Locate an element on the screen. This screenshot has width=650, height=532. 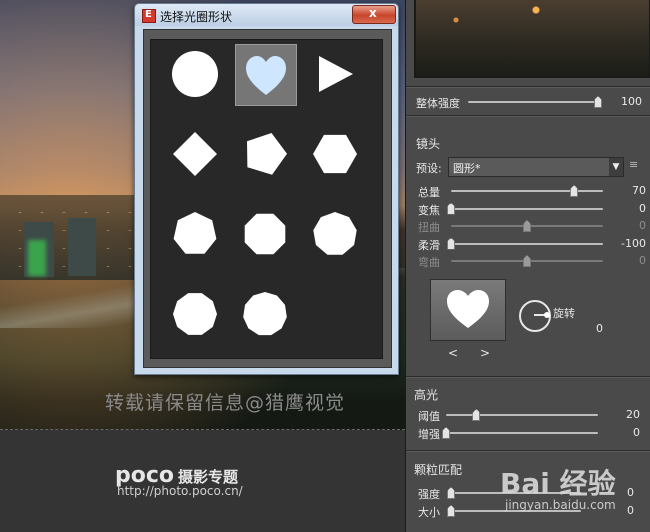
close-icon: x is located at coordinates (373, 13).